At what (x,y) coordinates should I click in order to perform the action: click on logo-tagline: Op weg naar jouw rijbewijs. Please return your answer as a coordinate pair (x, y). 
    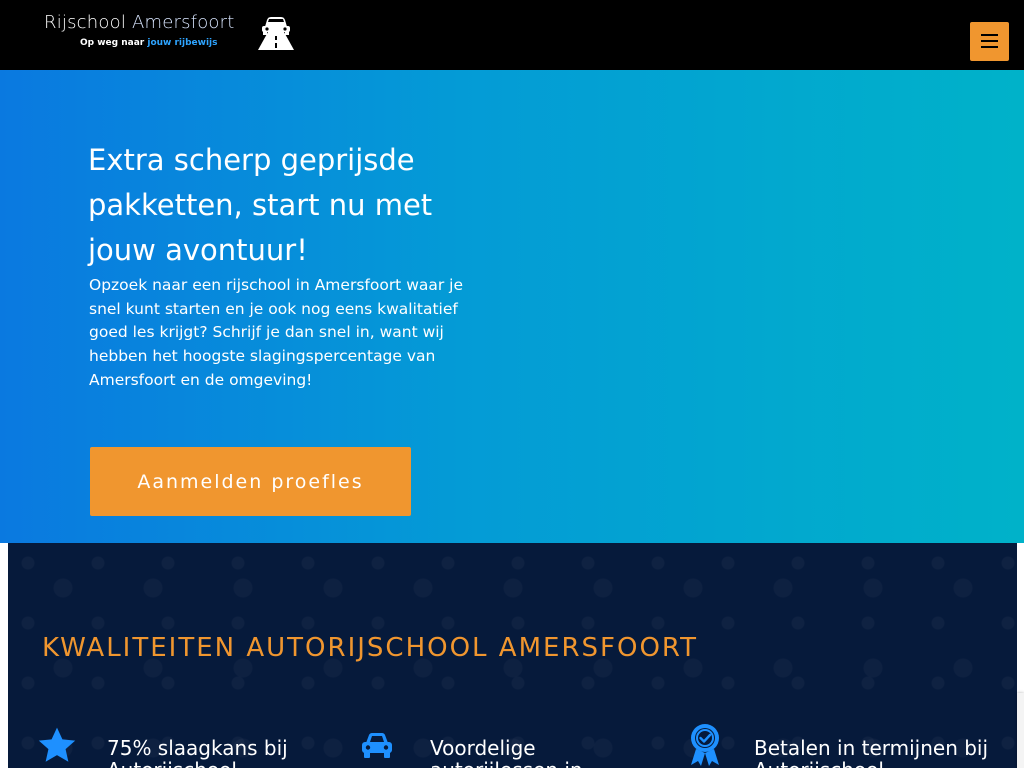
    Looking at the image, I should click on (148, 43).